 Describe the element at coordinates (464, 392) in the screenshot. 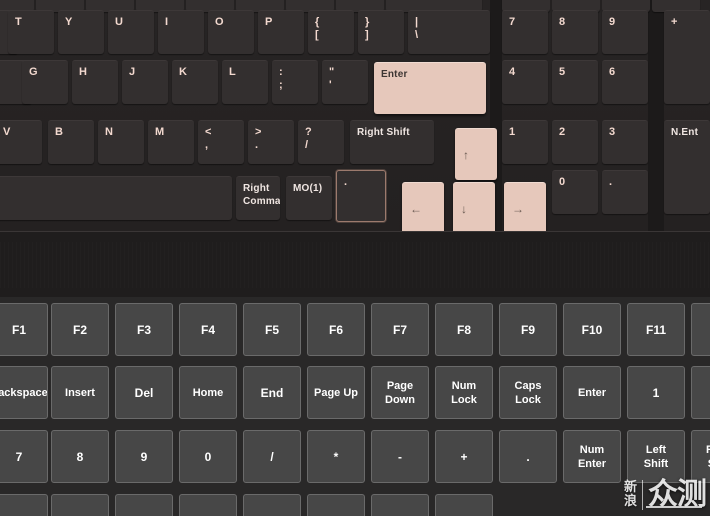

I see `palette-key-num-lock-r1c7: Num Lock` at that location.